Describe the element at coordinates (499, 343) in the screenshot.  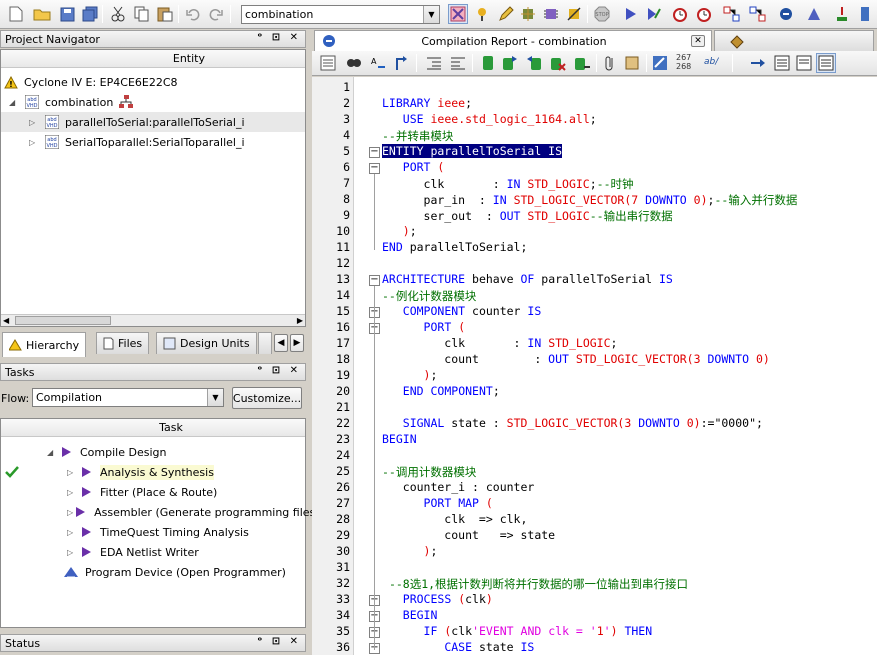
I see `code-line: clk : IN STD_LOGIC;` at that location.